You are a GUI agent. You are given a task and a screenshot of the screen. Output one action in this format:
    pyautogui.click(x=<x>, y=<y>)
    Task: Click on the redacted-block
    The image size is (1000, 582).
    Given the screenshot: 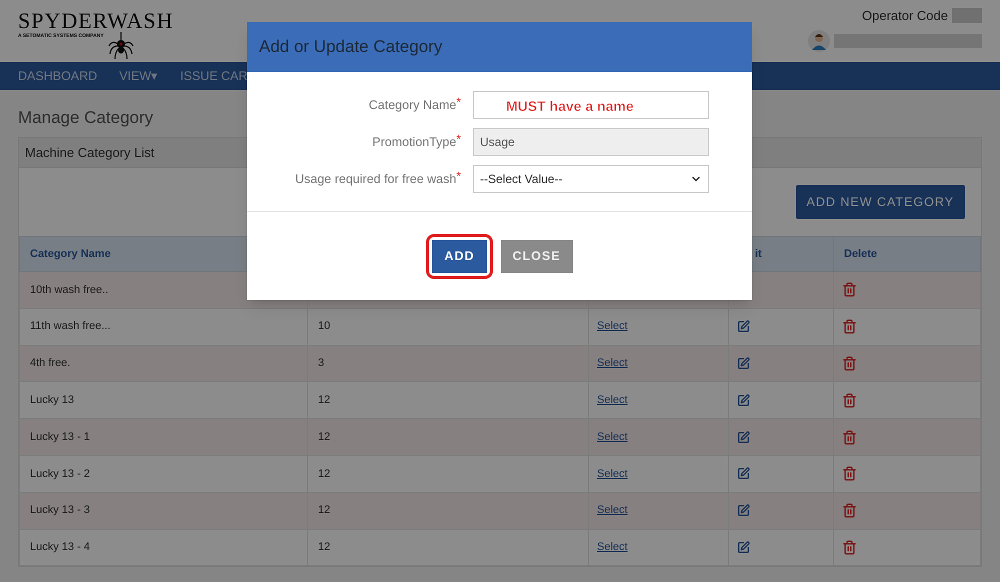 What is the action you would take?
    pyautogui.click(x=967, y=16)
    